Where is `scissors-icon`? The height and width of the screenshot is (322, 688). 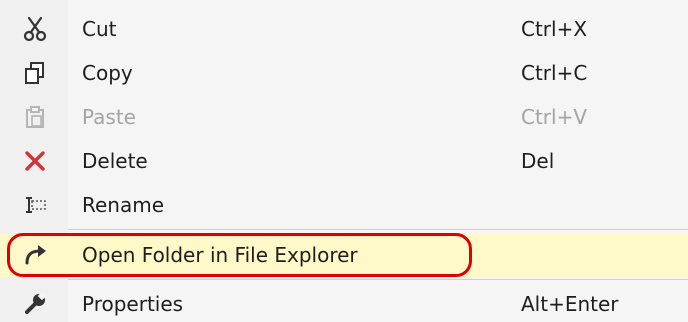 scissors-icon is located at coordinates (35, 29).